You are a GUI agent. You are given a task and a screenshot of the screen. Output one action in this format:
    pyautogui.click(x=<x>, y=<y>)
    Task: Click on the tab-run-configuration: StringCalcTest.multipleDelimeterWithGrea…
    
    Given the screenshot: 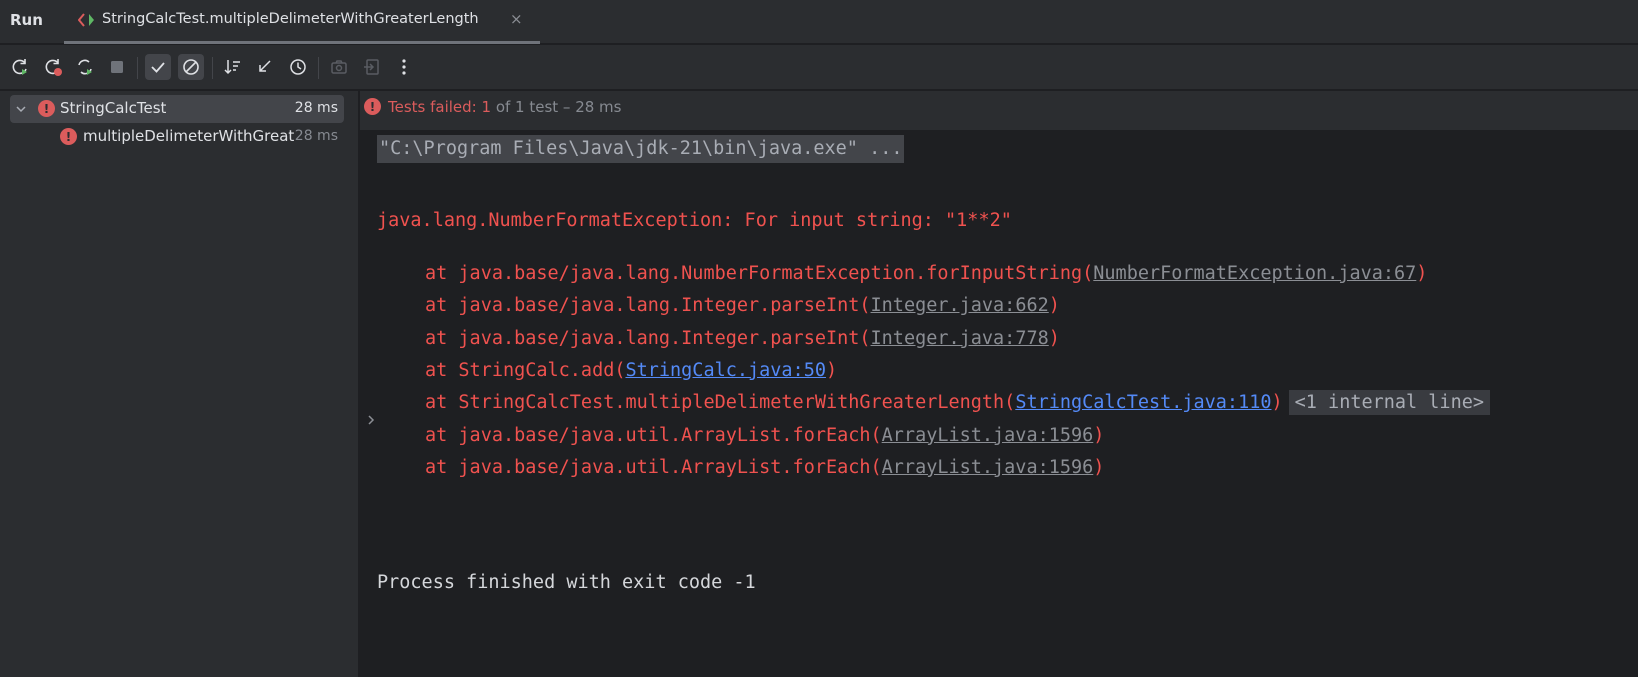 What is the action you would take?
    pyautogui.click(x=302, y=22)
    